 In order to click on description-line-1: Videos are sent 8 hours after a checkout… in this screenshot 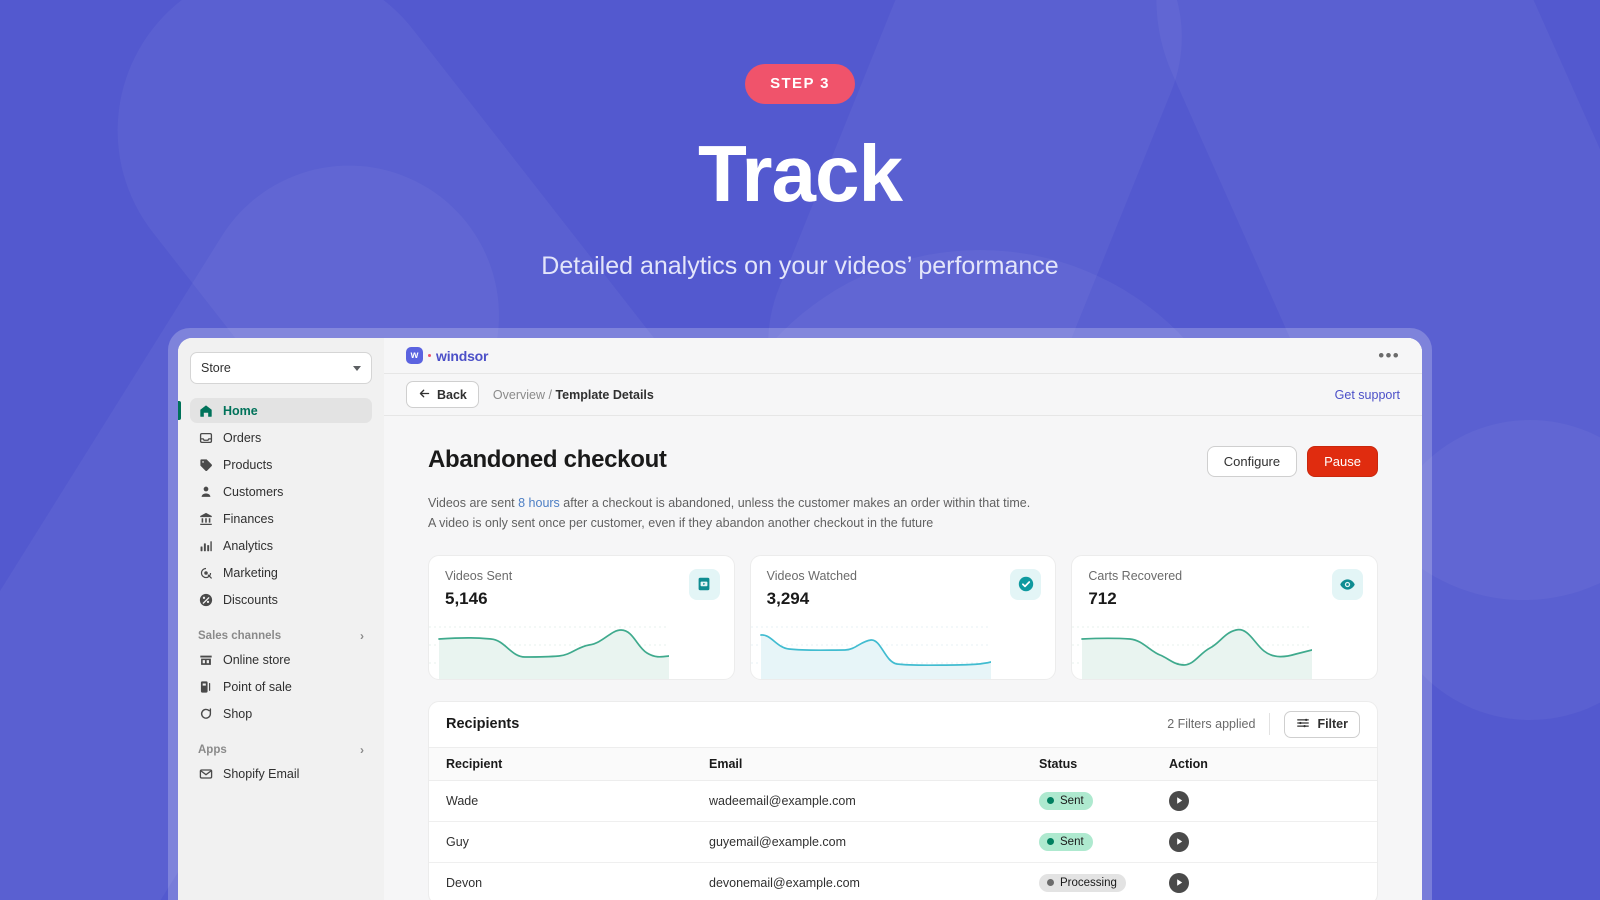, I will do `click(903, 503)`.